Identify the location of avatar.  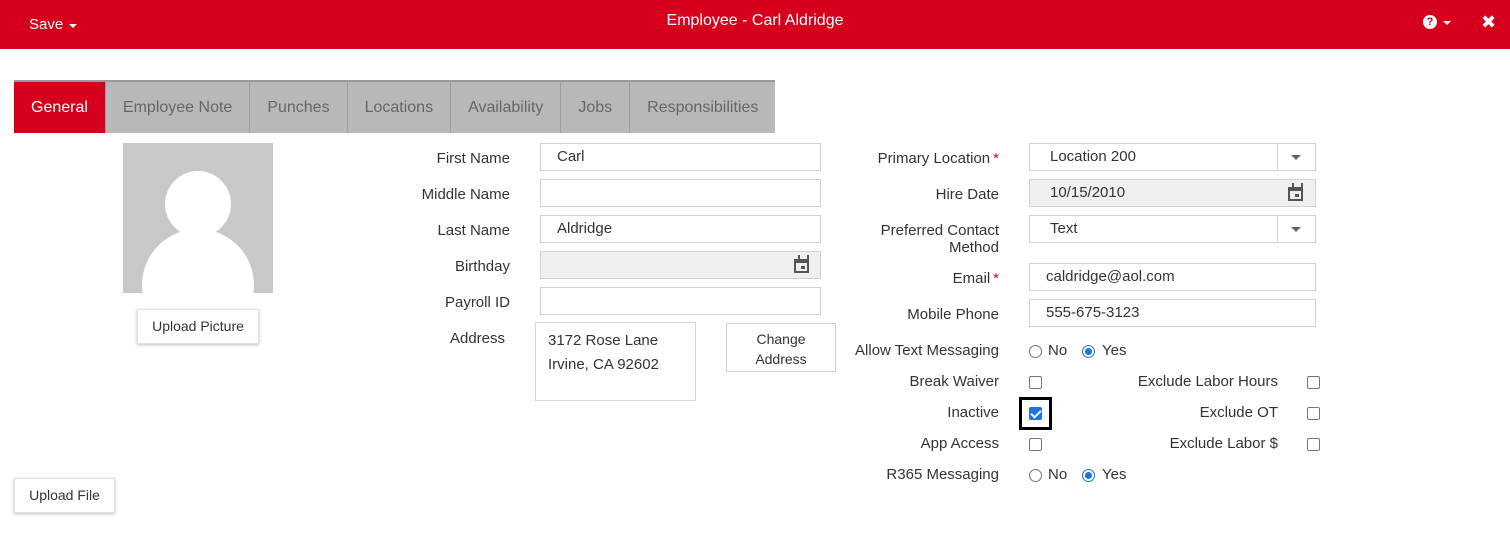
(198, 218).